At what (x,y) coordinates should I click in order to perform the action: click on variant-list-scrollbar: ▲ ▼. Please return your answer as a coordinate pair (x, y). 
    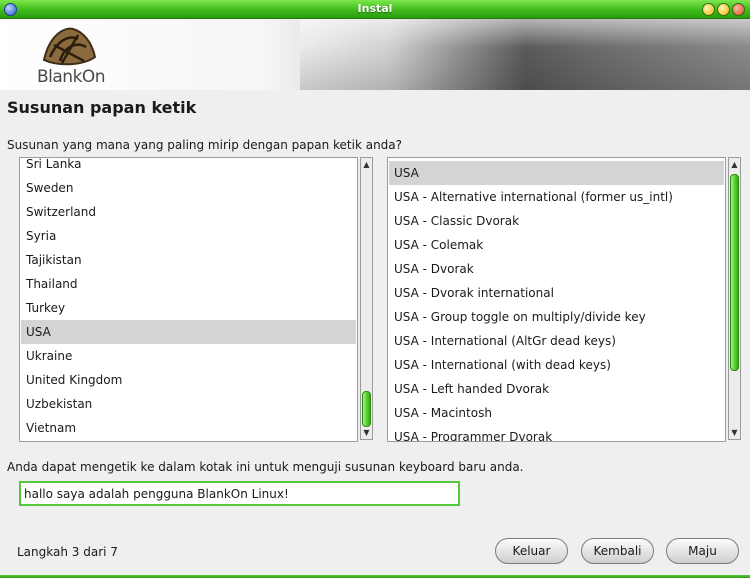
    Looking at the image, I should click on (734, 298).